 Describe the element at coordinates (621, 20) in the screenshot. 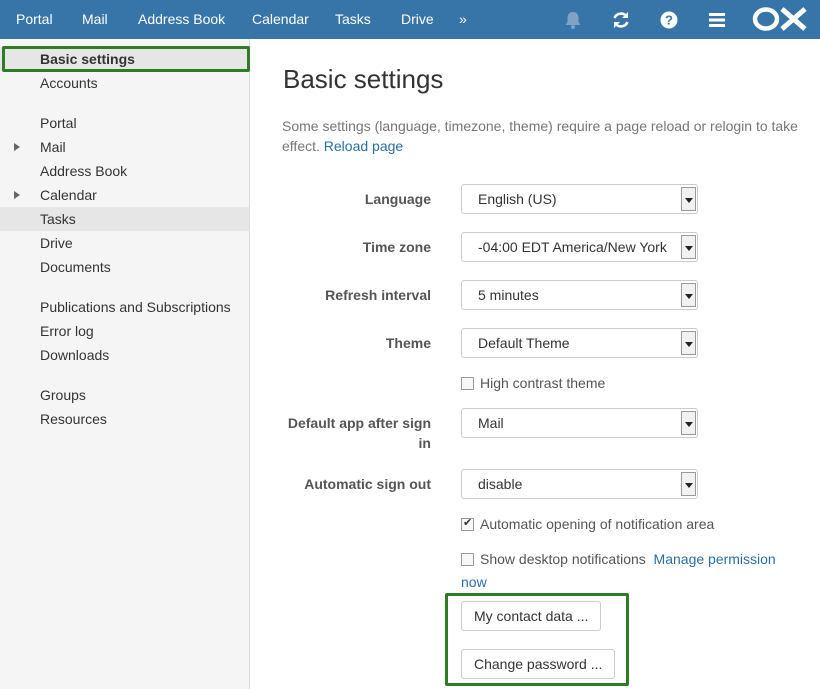

I see `refresh-icon` at that location.